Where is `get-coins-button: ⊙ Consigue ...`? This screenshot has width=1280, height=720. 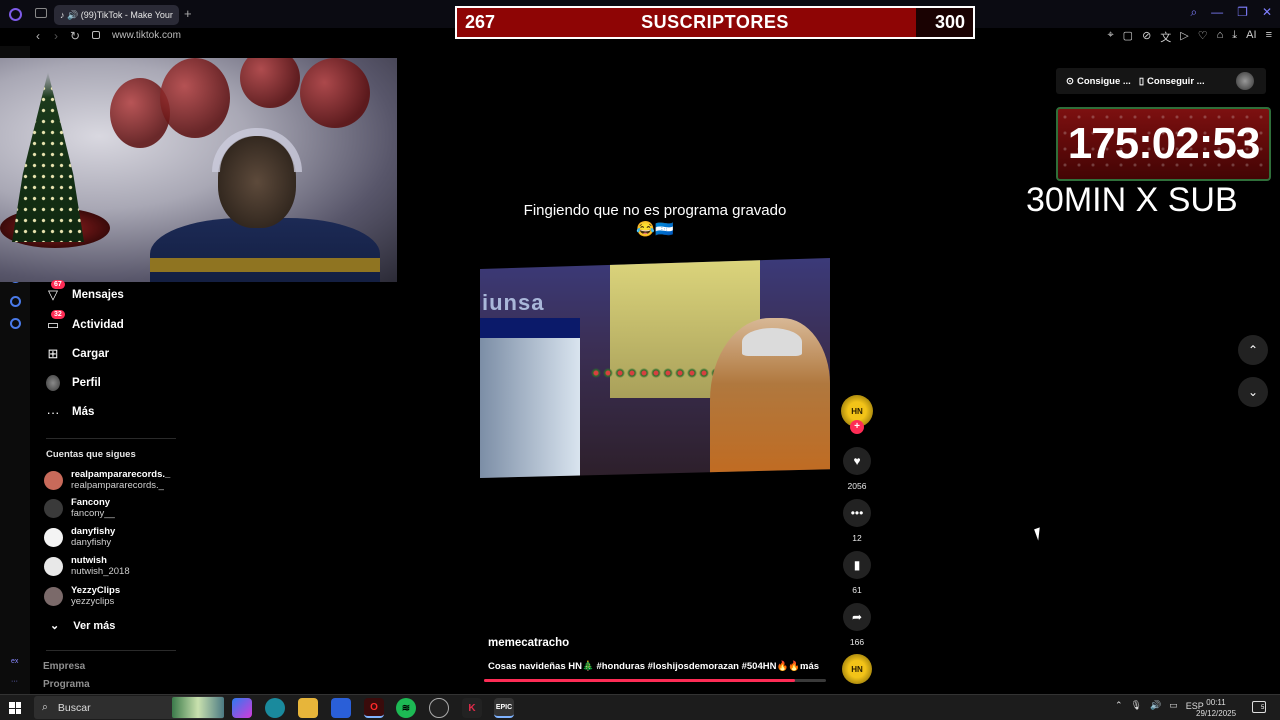
get-coins-button: ⊙ Consigue ... is located at coordinates (1098, 81).